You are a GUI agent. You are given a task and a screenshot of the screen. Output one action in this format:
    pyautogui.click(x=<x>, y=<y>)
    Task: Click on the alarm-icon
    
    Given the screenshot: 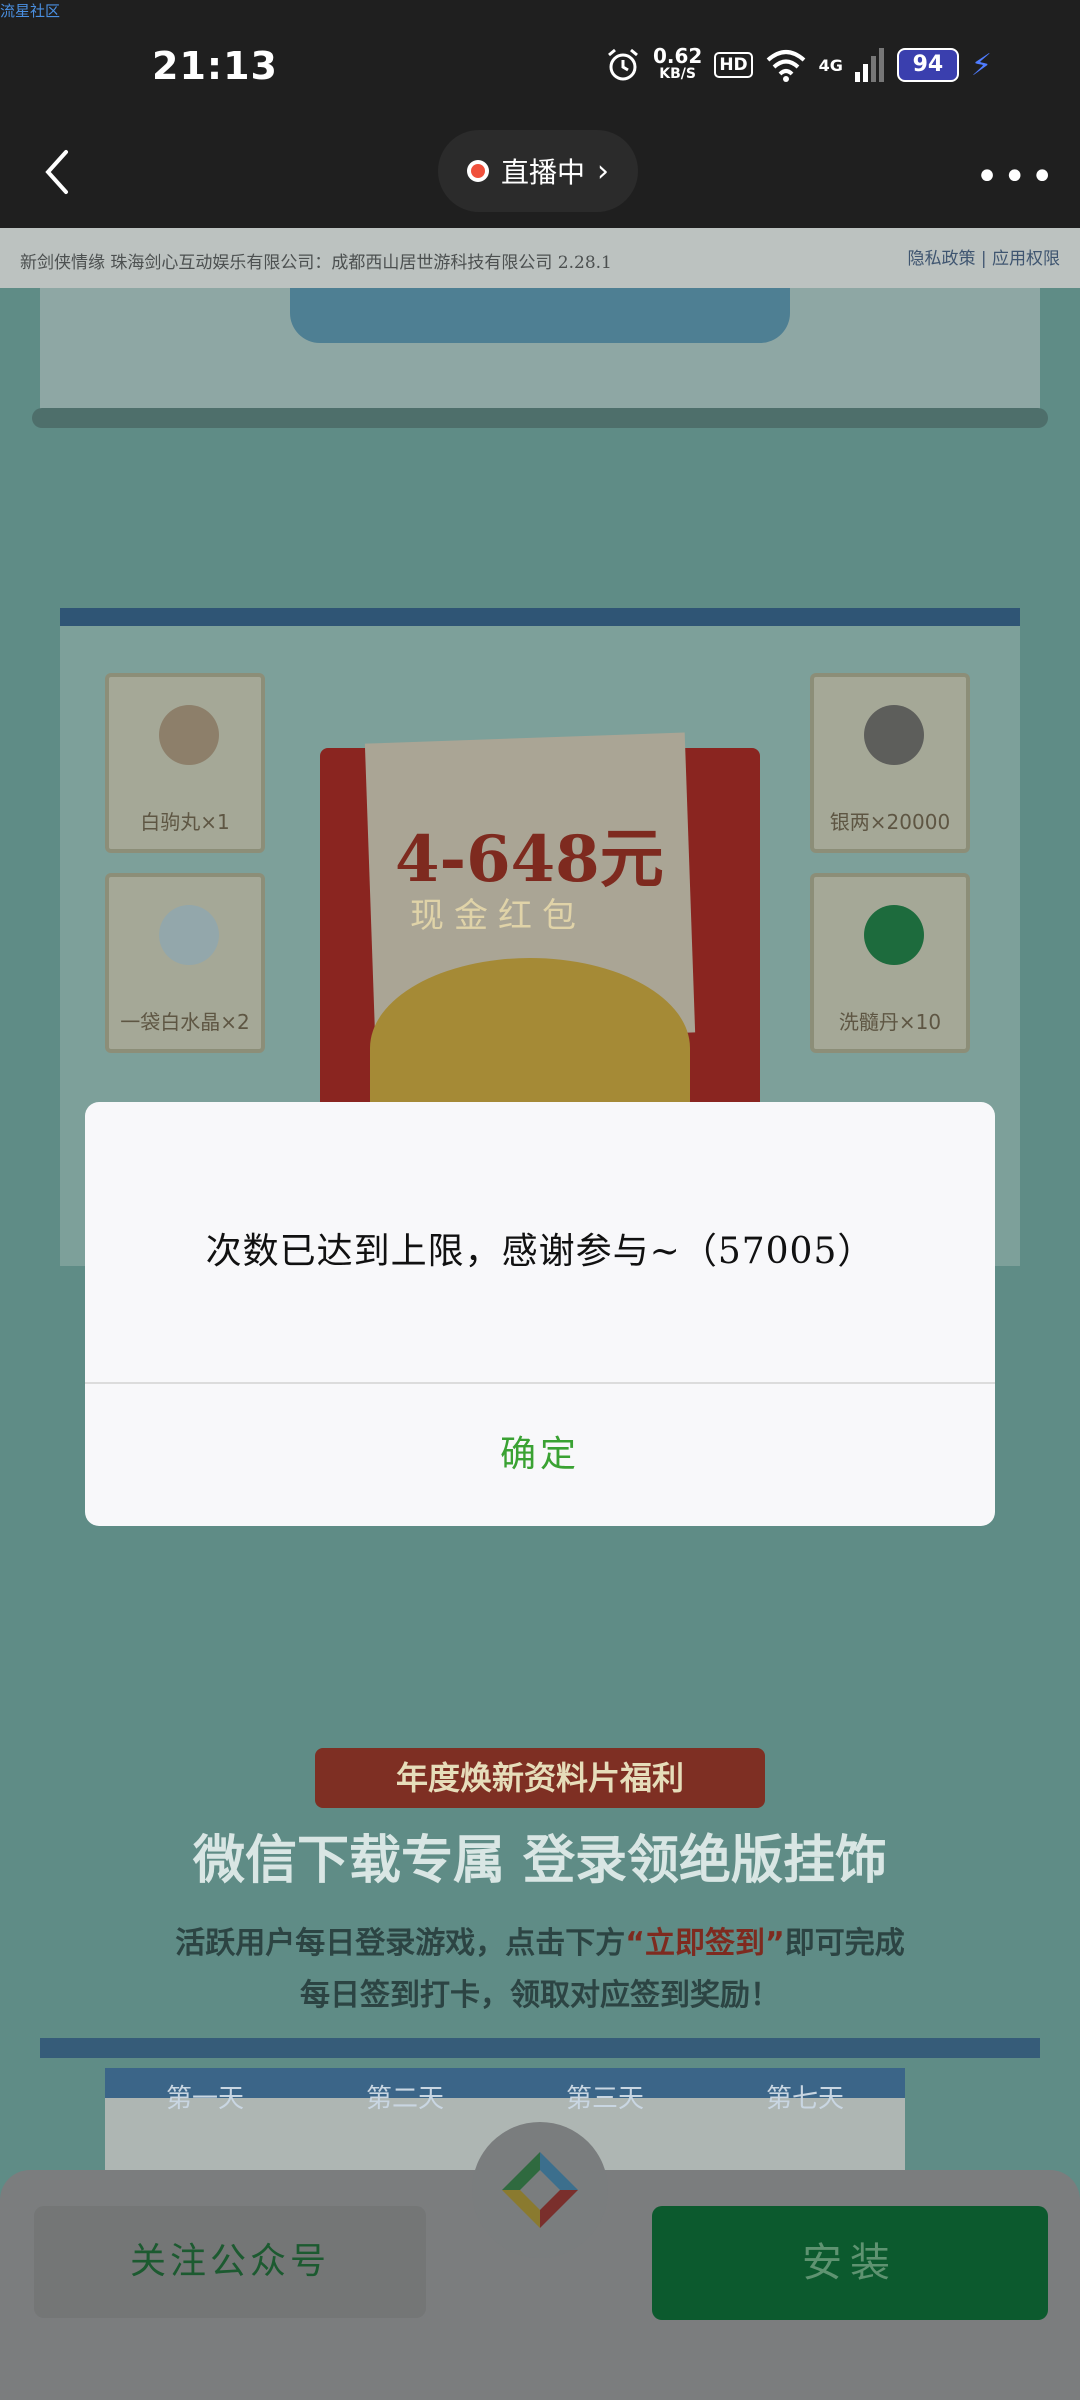 What is the action you would take?
    pyautogui.click(x=622, y=64)
    